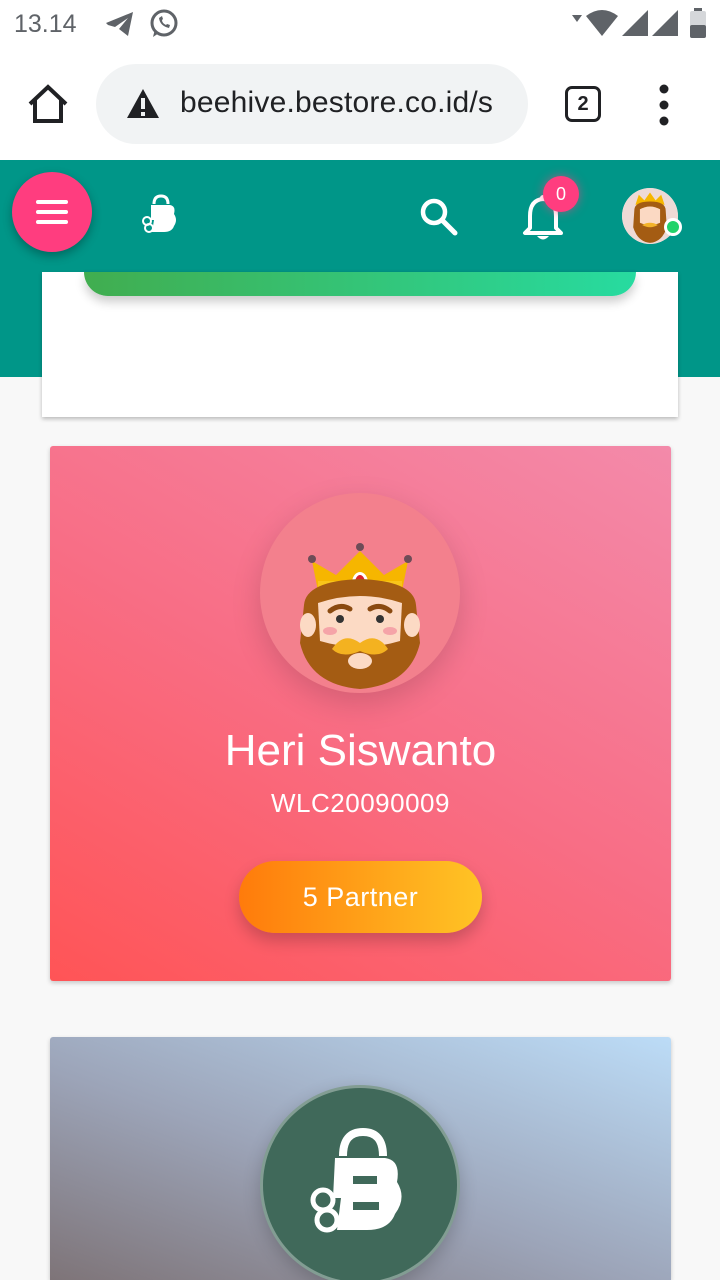 This screenshot has width=720, height=1280. What do you see at coordinates (438, 216) in the screenshot?
I see `search-icon` at bounding box center [438, 216].